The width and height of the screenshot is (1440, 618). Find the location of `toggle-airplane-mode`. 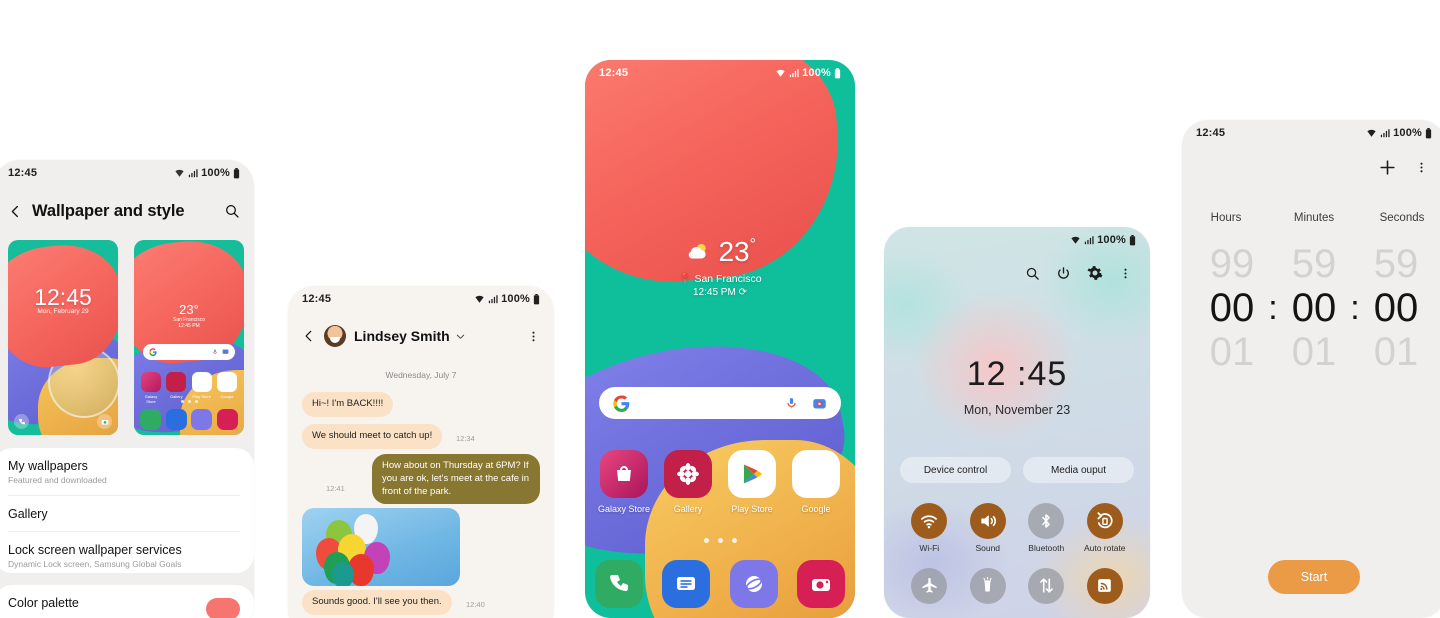

toggle-airplane-mode is located at coordinates (929, 588).